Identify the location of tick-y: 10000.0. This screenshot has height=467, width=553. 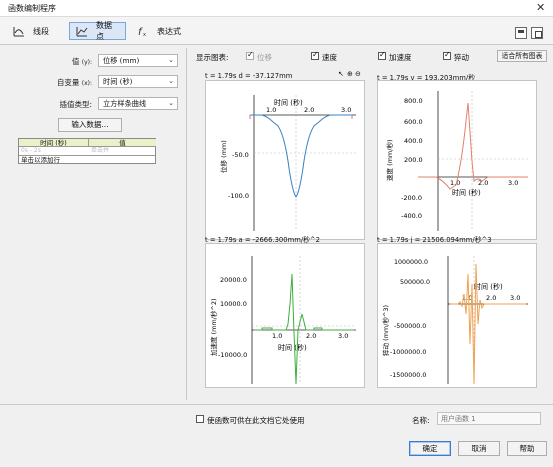
(233, 304).